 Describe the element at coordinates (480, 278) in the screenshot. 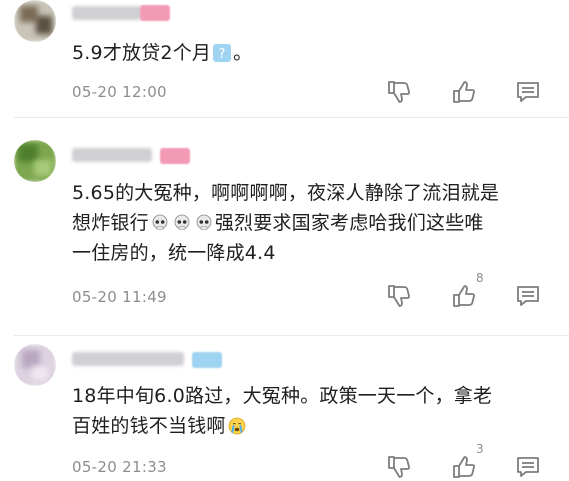

I see `like-count: 8` at that location.